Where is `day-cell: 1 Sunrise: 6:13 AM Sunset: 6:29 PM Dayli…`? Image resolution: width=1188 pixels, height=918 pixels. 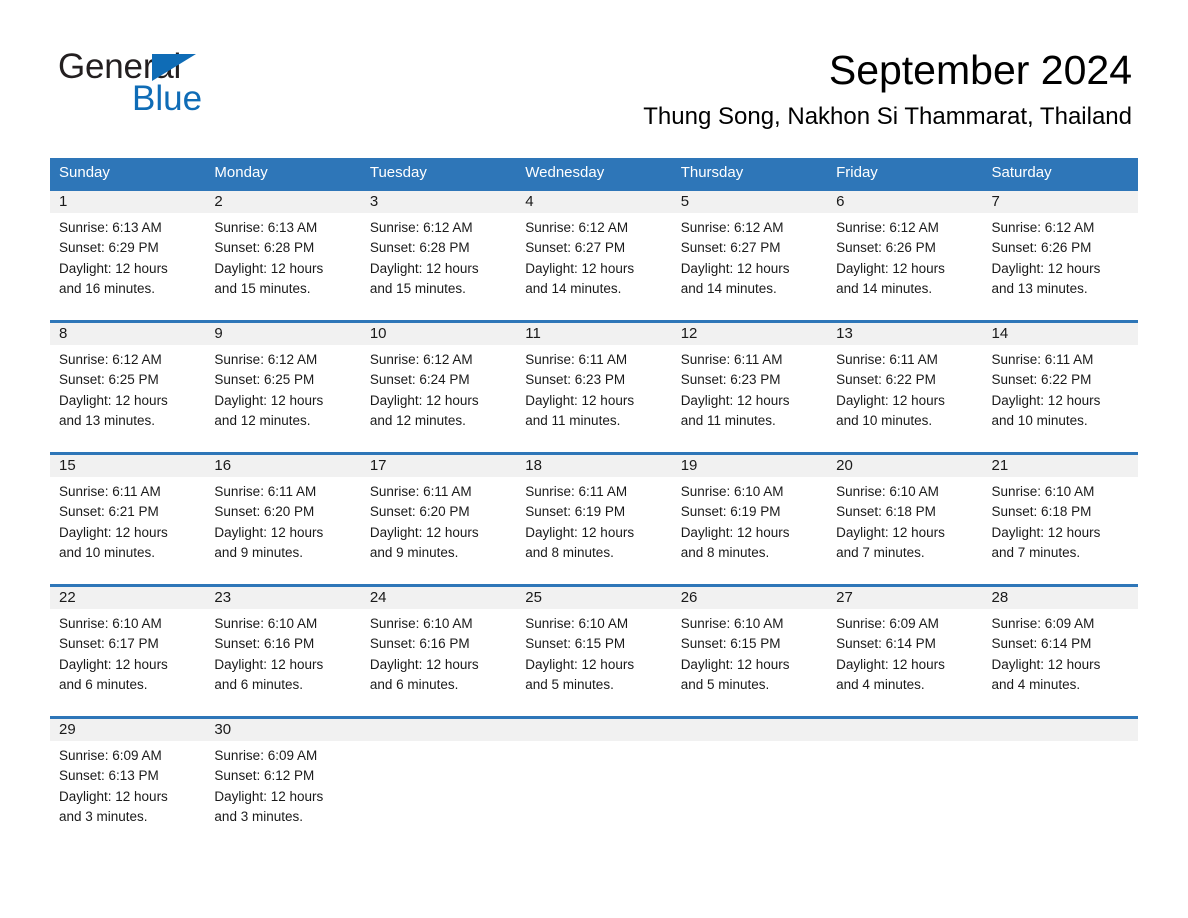
day-cell: 1 Sunrise: 6:13 AM Sunset: 6:29 PM Dayli… is located at coordinates (127, 255).